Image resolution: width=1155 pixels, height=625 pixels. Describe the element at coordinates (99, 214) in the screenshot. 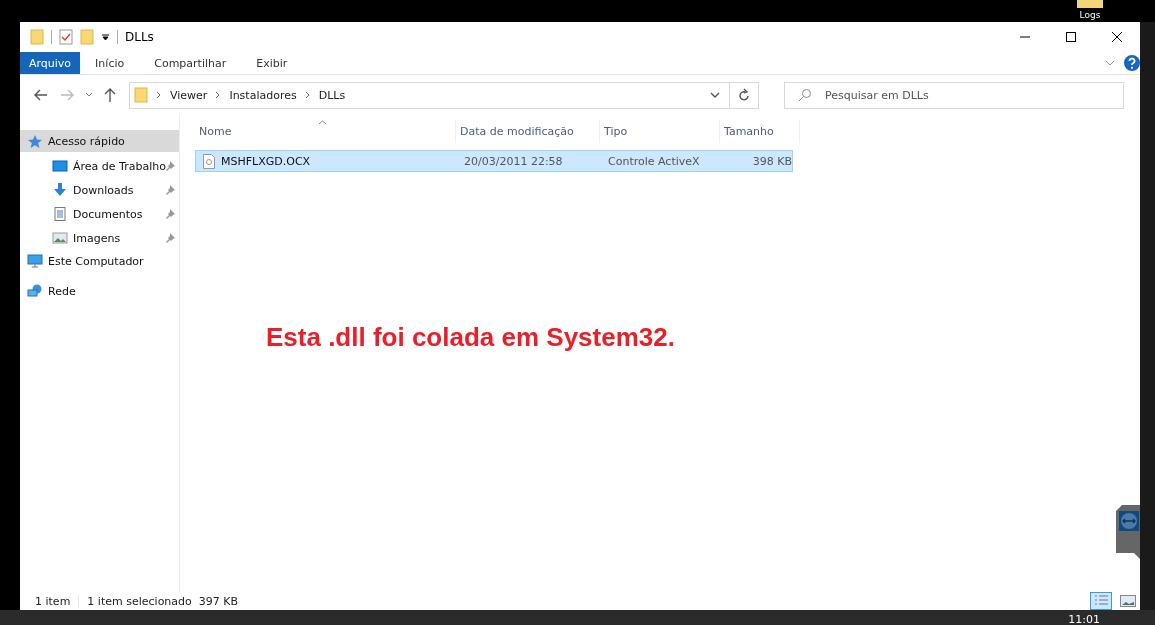

I see `sidebar-item: Documentos` at that location.